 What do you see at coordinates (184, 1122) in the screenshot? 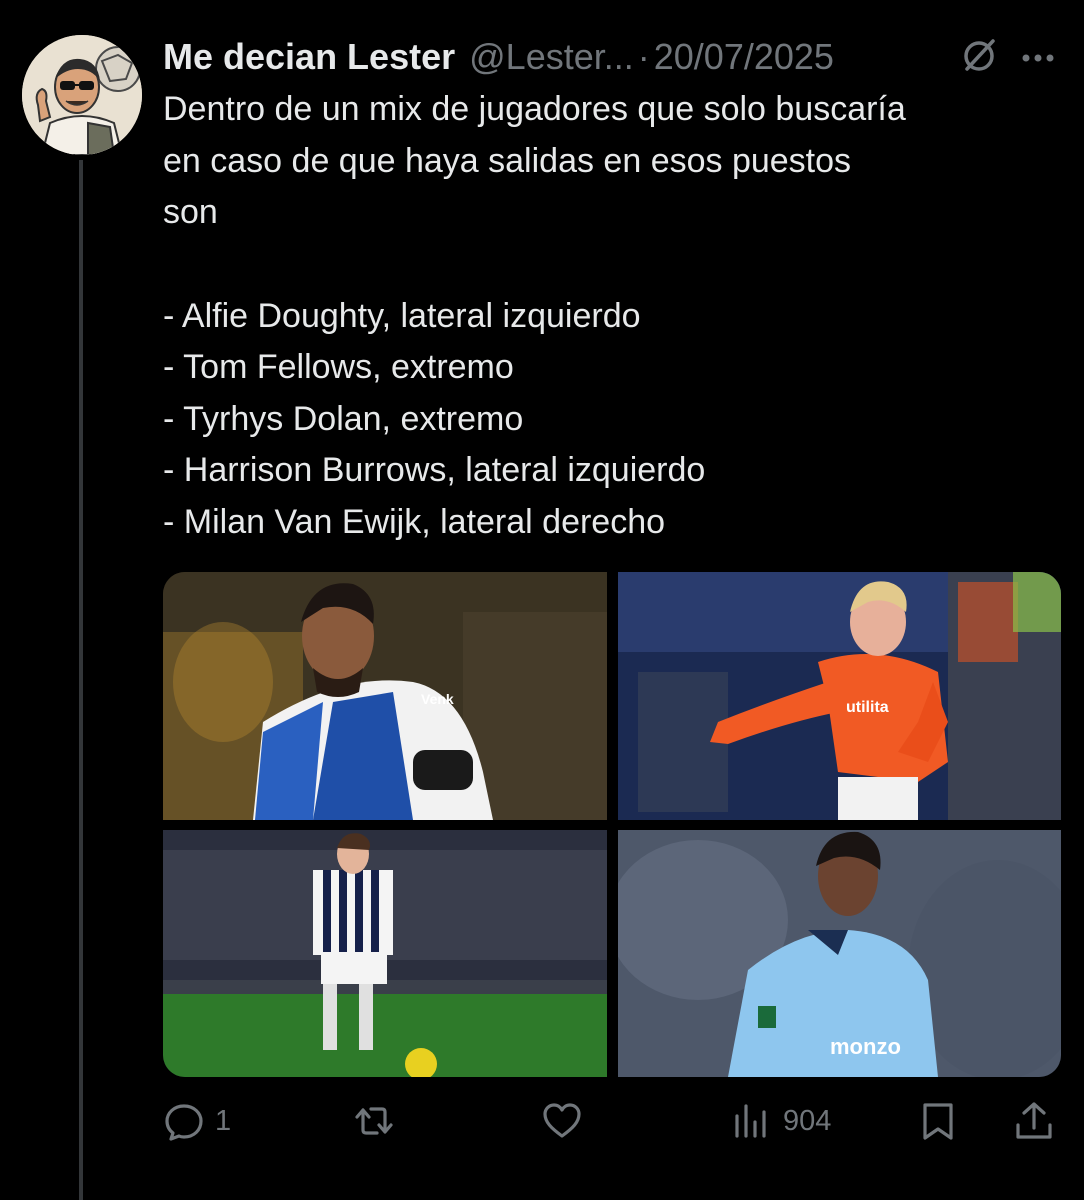
I see `reply-icon` at bounding box center [184, 1122].